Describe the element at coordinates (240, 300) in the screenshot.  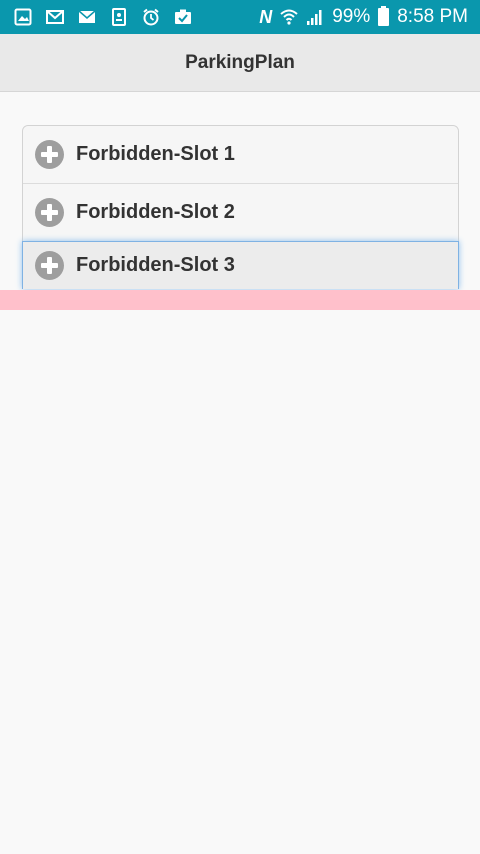
I see `overlay-bar` at that location.